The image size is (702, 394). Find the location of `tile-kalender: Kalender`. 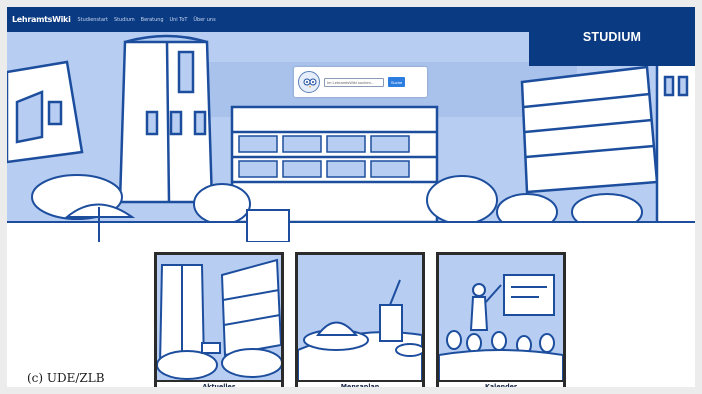

tile-kalender: Kalender is located at coordinates (501, 319).